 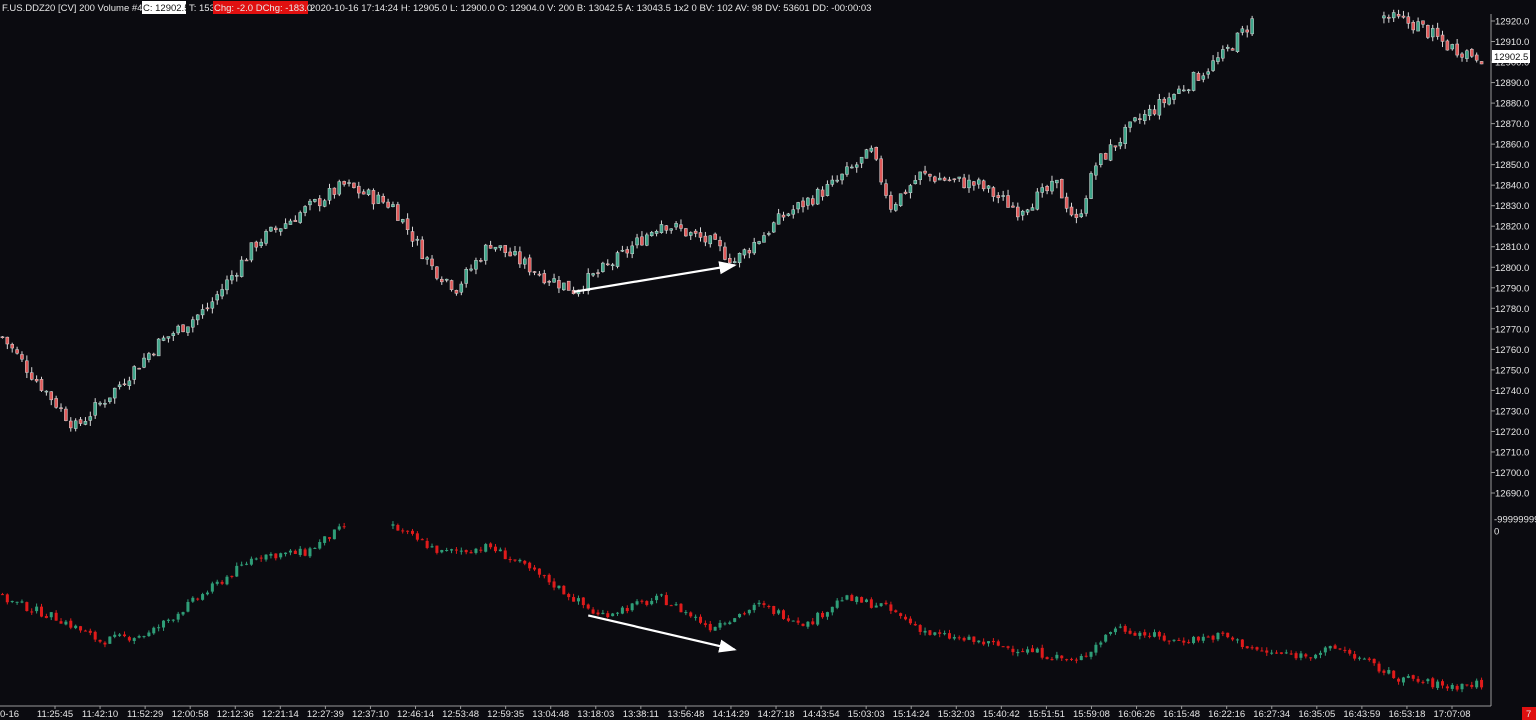 I want to click on price-tick-label: 12710.0, so click(x=1512, y=452).